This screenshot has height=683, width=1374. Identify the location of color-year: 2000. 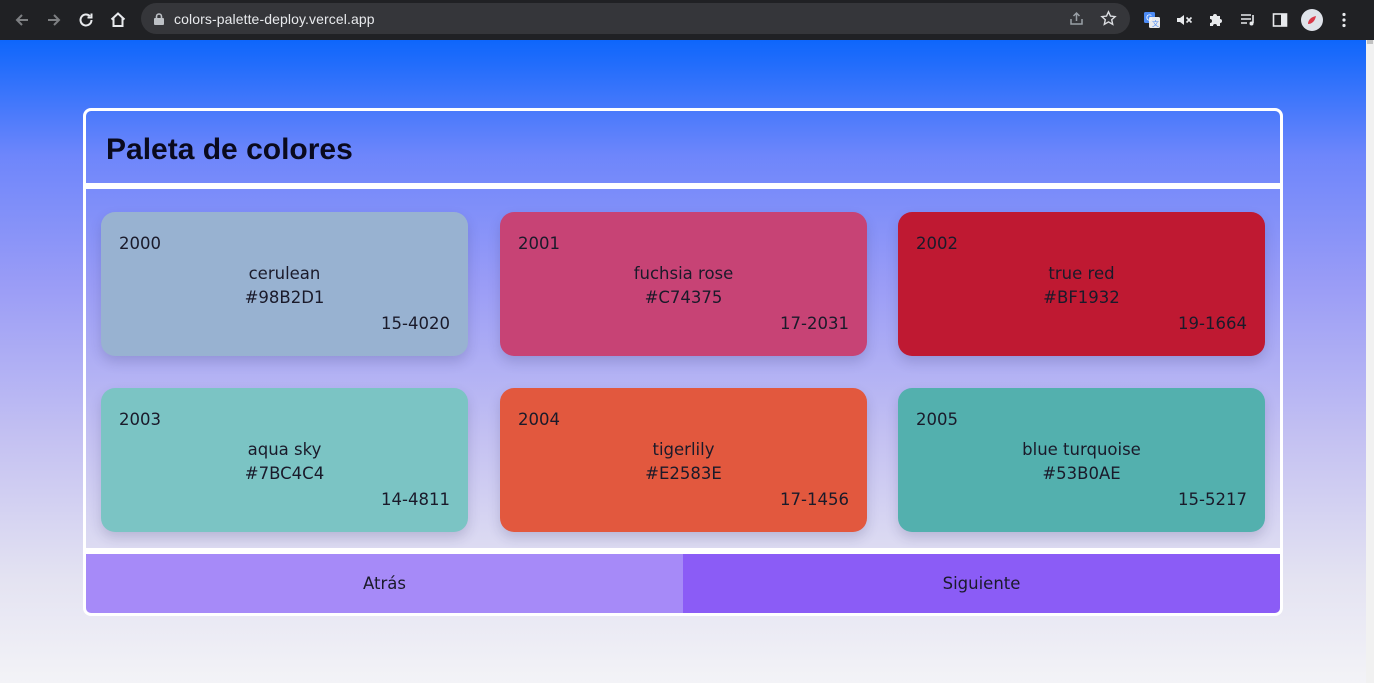
(140, 243).